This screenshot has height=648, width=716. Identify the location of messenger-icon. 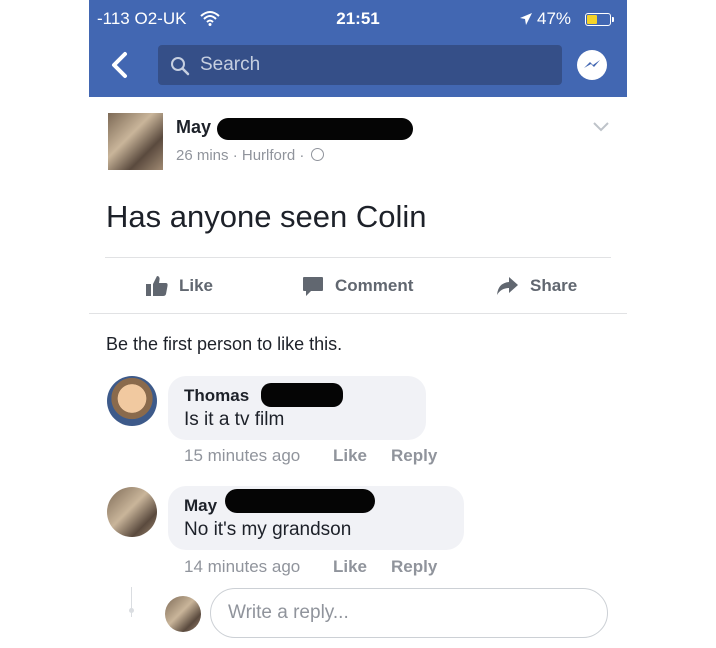
(592, 65).